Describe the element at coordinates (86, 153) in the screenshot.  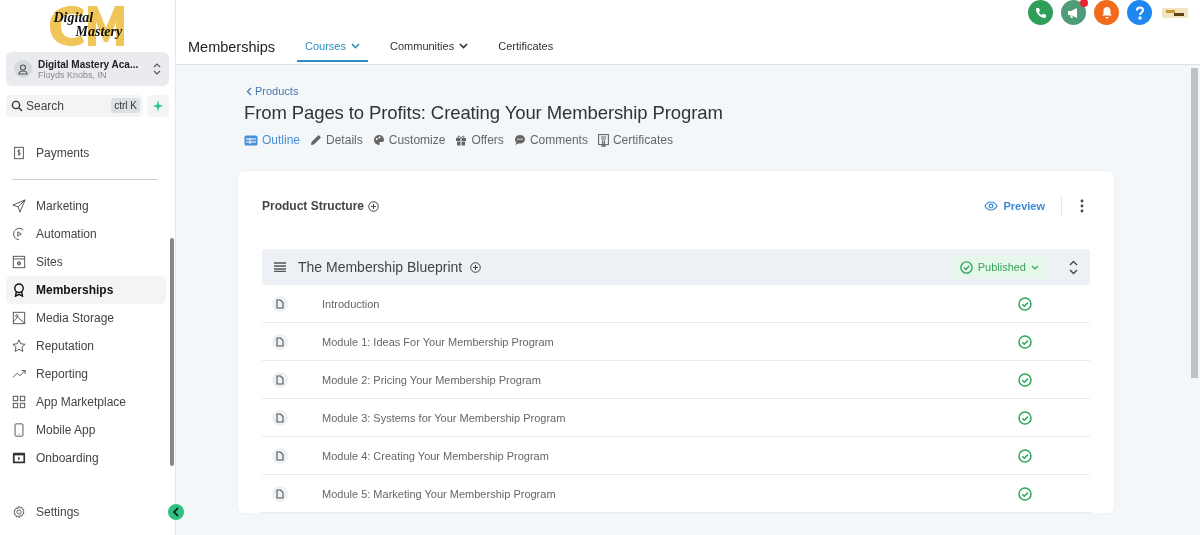
I see `sidebar-item: Payments` at that location.